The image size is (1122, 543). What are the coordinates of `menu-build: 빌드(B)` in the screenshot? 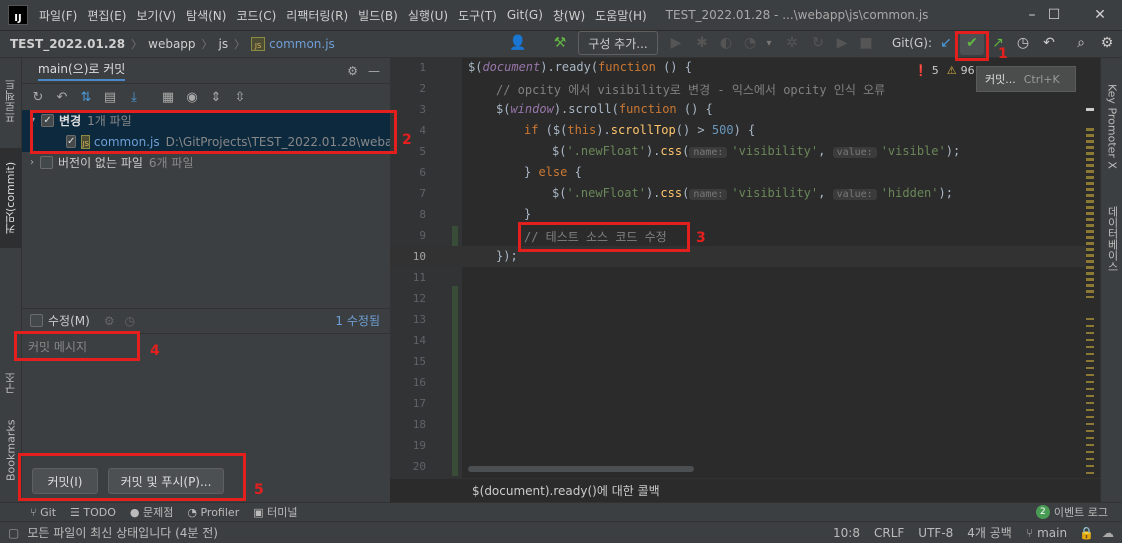 It's located at (378, 15).